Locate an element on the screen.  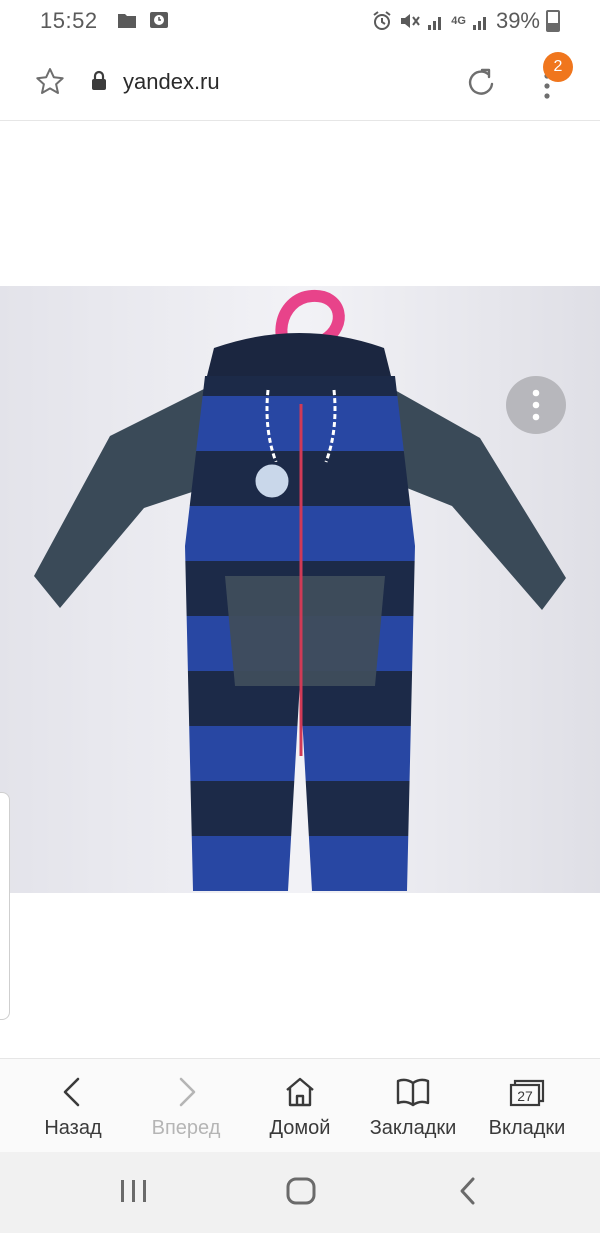
home-icon is located at coordinates (300, 1092).